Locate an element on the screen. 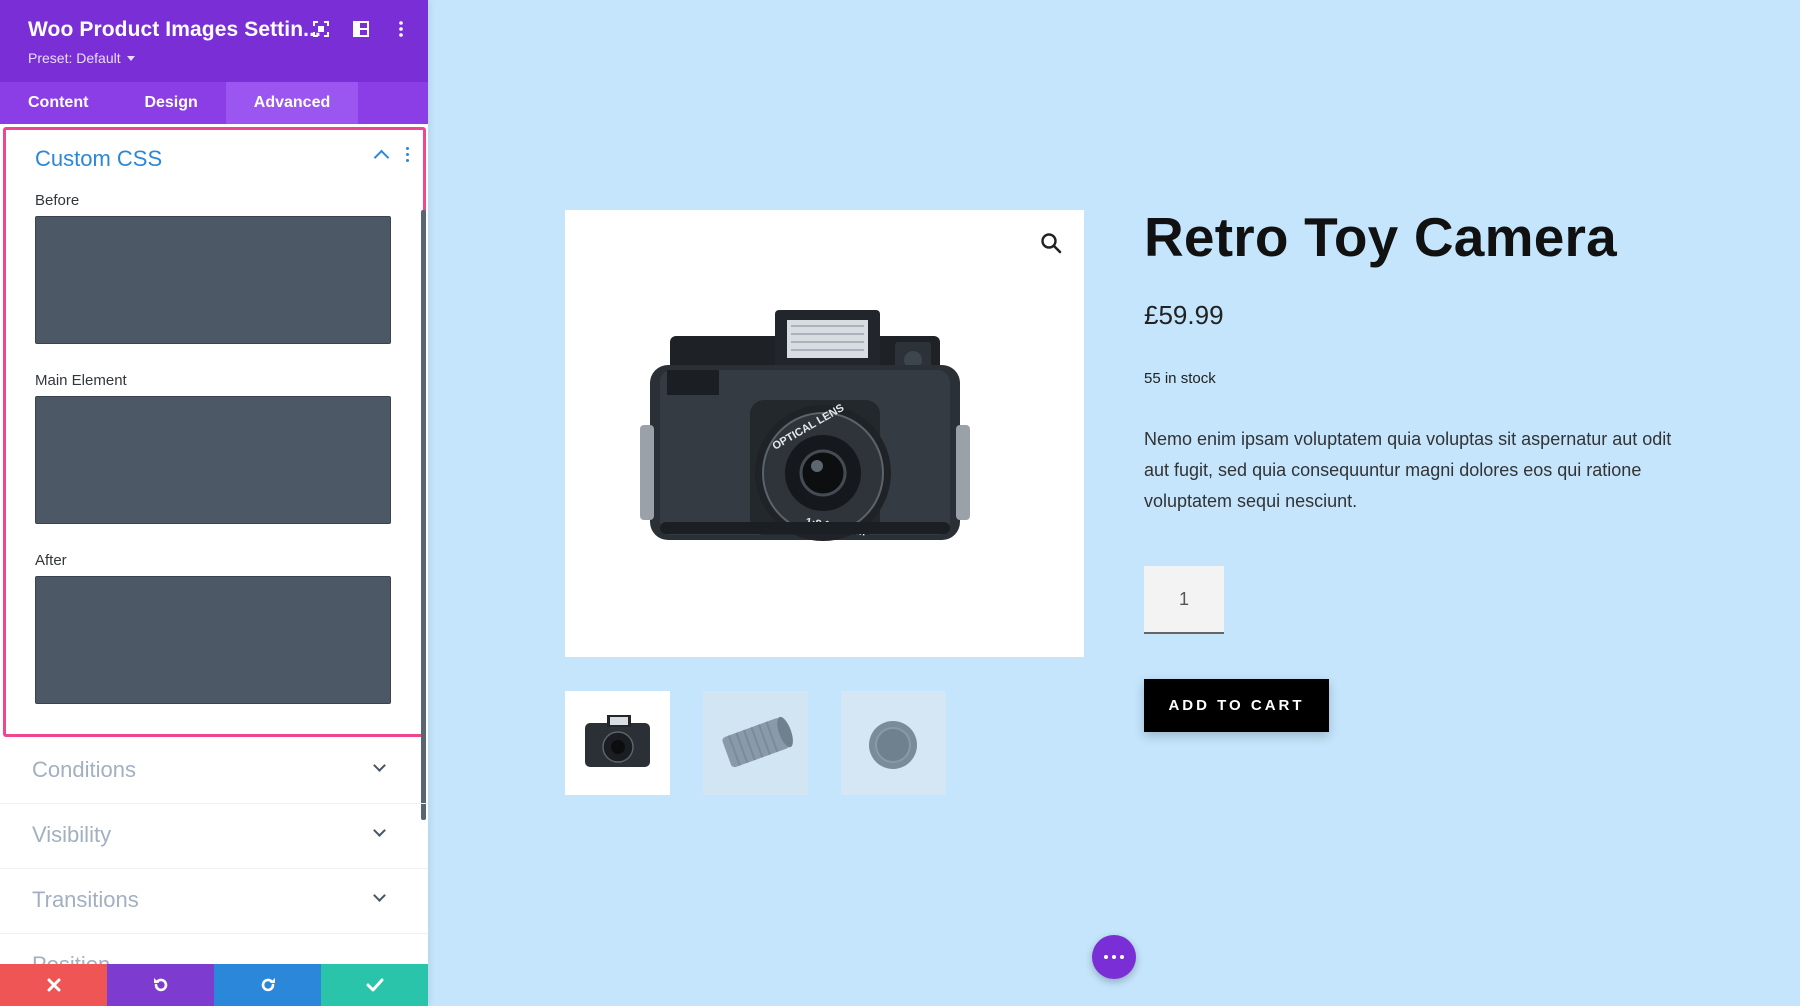 The width and height of the screenshot is (1800, 1006). fullscreen-icon is located at coordinates (321, 29).